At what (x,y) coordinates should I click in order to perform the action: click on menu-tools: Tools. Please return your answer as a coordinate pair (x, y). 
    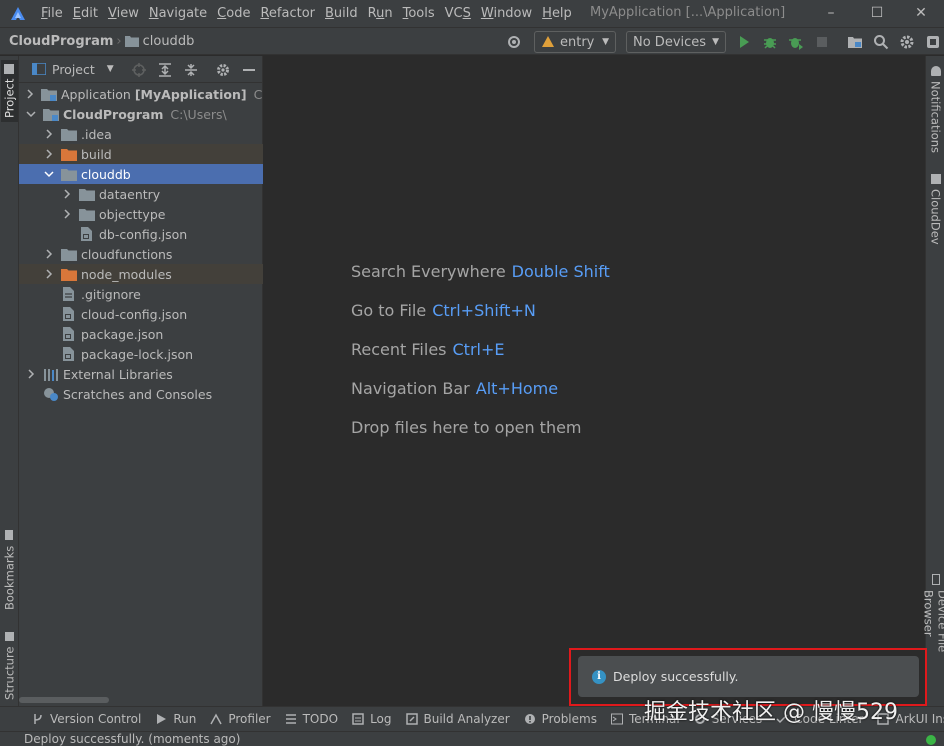
    Looking at the image, I should click on (419, 13).